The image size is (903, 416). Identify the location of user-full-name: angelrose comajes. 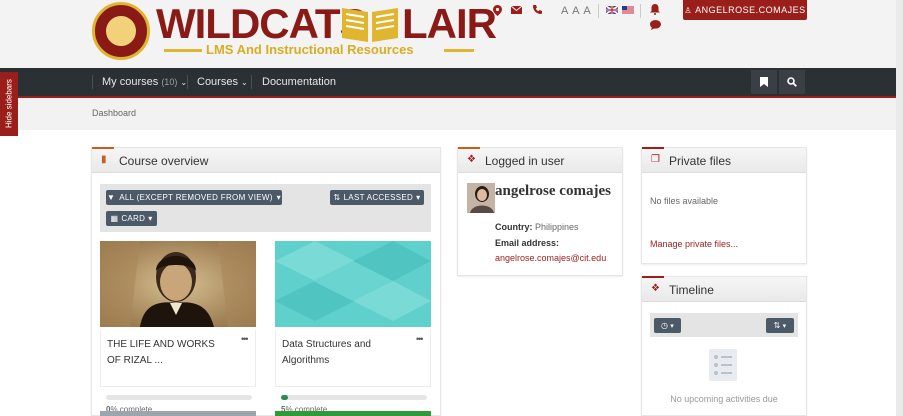
(555, 191).